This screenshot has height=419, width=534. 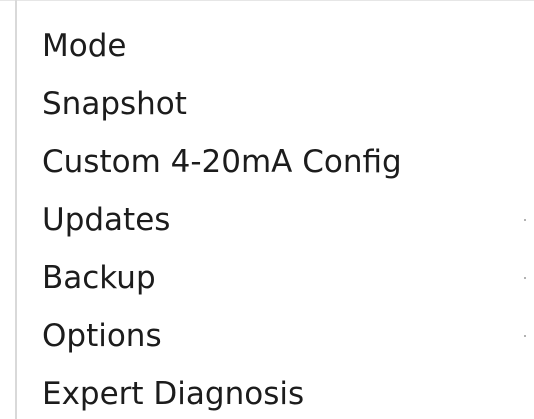 I want to click on menu-item-snapshot: Snapshot, so click(x=282, y=104).